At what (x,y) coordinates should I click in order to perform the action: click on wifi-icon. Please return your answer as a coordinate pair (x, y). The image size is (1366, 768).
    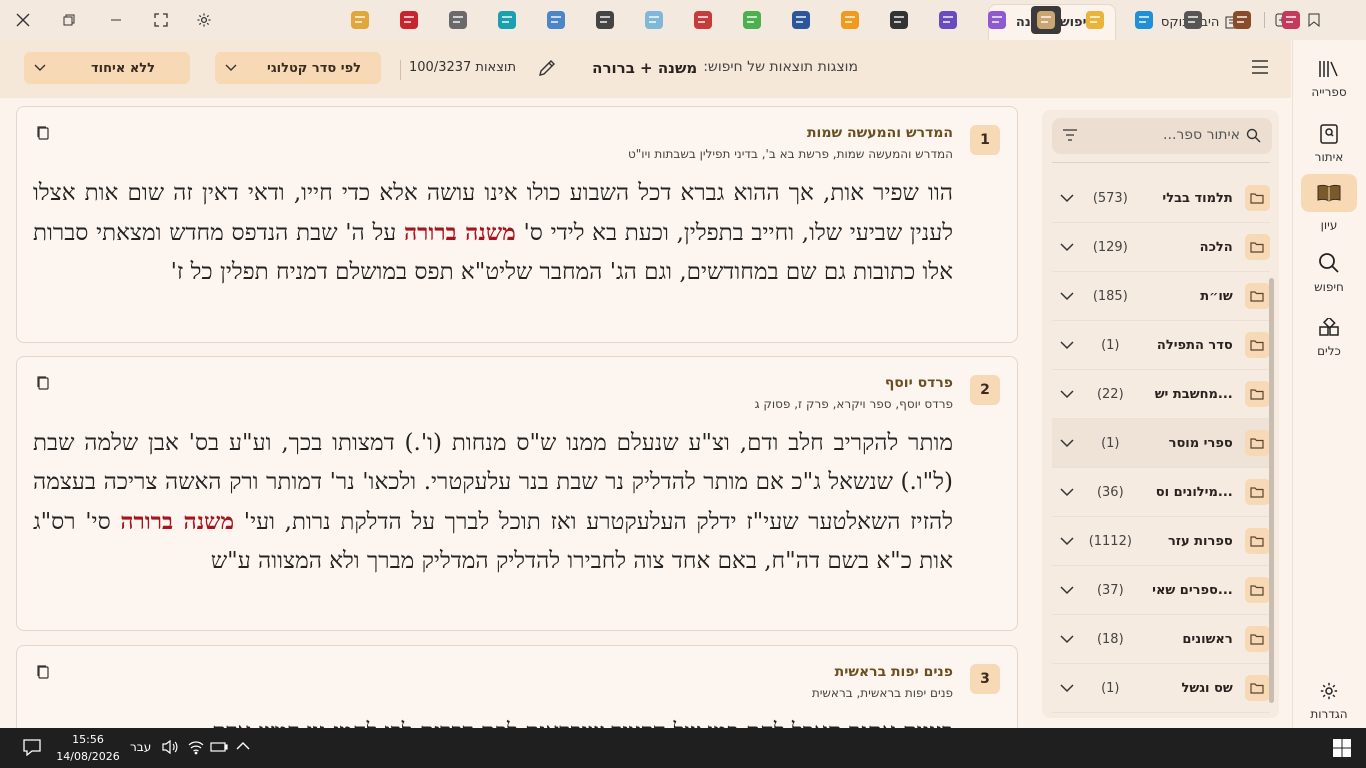
    Looking at the image, I should click on (196, 747).